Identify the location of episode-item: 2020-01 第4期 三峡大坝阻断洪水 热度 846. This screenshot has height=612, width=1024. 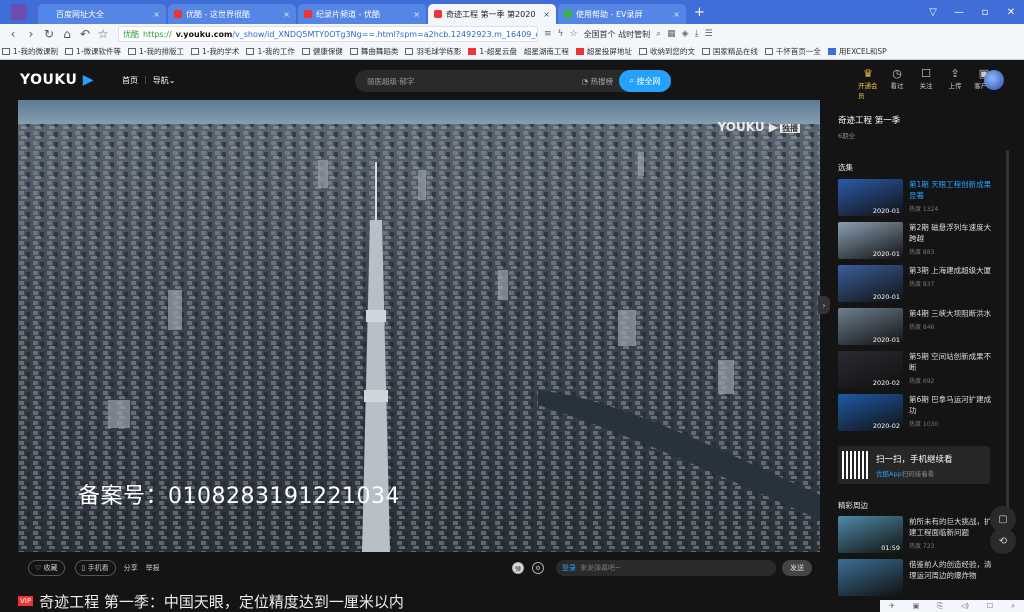
(922, 326).